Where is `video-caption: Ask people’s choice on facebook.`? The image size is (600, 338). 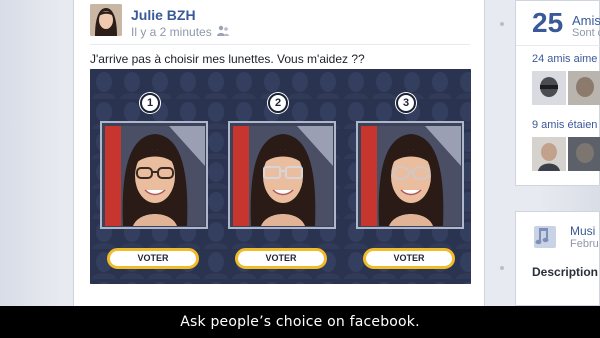 video-caption: Ask people’s choice on facebook. is located at coordinates (300, 322).